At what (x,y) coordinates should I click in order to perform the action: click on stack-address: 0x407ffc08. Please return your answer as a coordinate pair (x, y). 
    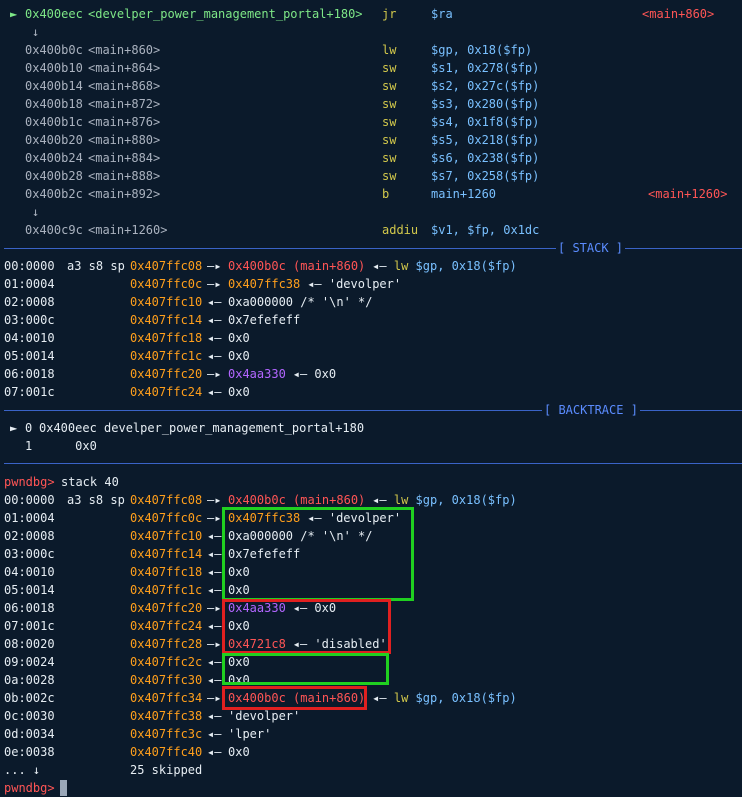
    Looking at the image, I should click on (166, 266).